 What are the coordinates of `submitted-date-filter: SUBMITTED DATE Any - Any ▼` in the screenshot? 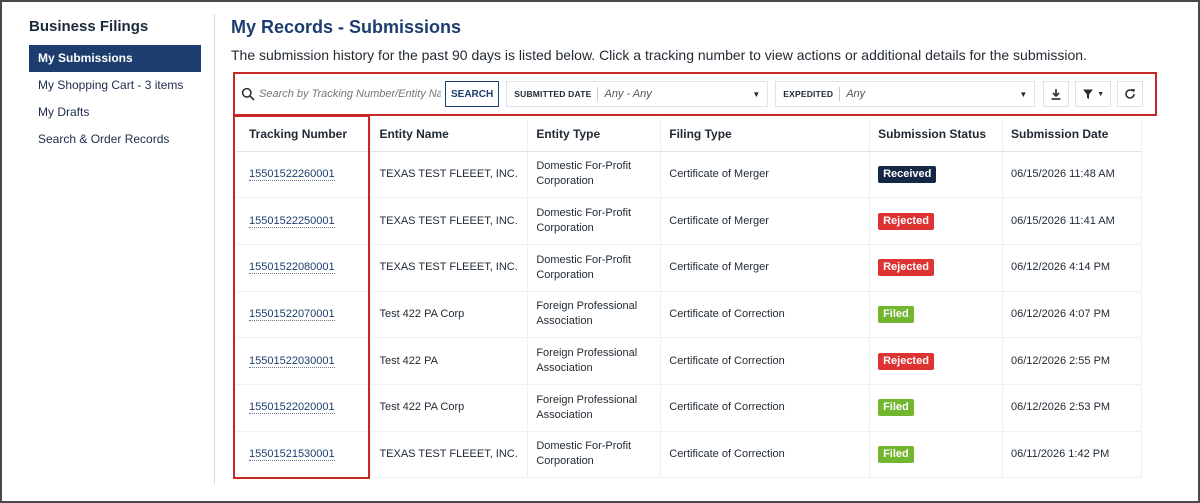 It's located at (637, 94).